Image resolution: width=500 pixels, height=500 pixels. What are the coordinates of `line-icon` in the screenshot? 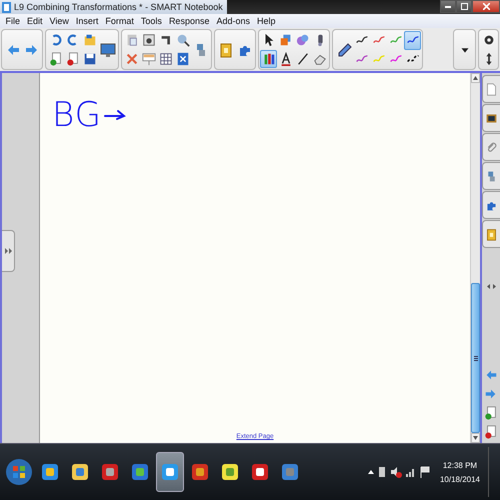 It's located at (303, 59).